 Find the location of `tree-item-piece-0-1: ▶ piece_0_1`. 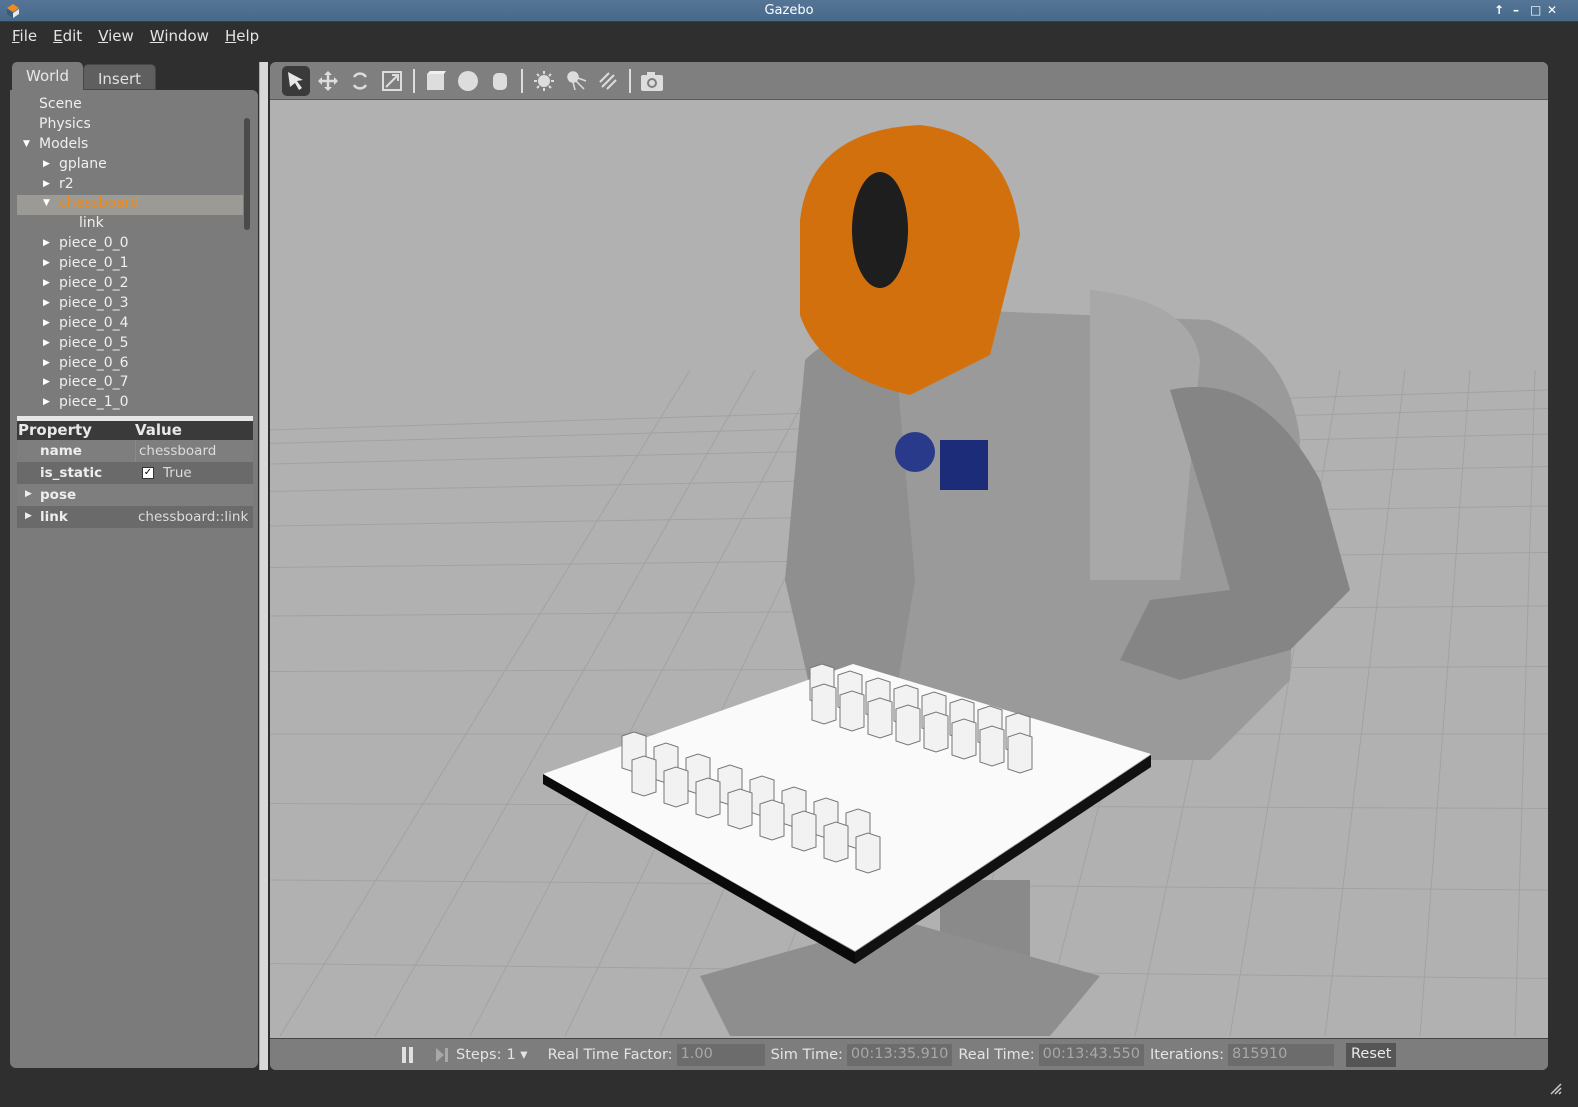

tree-item-piece-0-1: ▶ piece_0_1 is located at coordinates (130, 265).